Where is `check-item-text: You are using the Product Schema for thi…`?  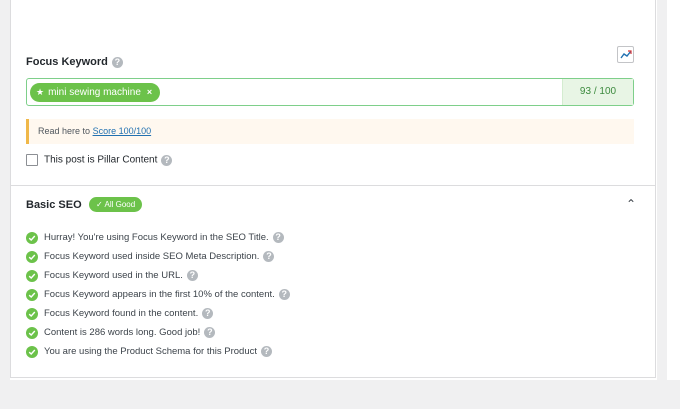
check-item-text: You are using the Product Schema for thi… is located at coordinates (150, 351).